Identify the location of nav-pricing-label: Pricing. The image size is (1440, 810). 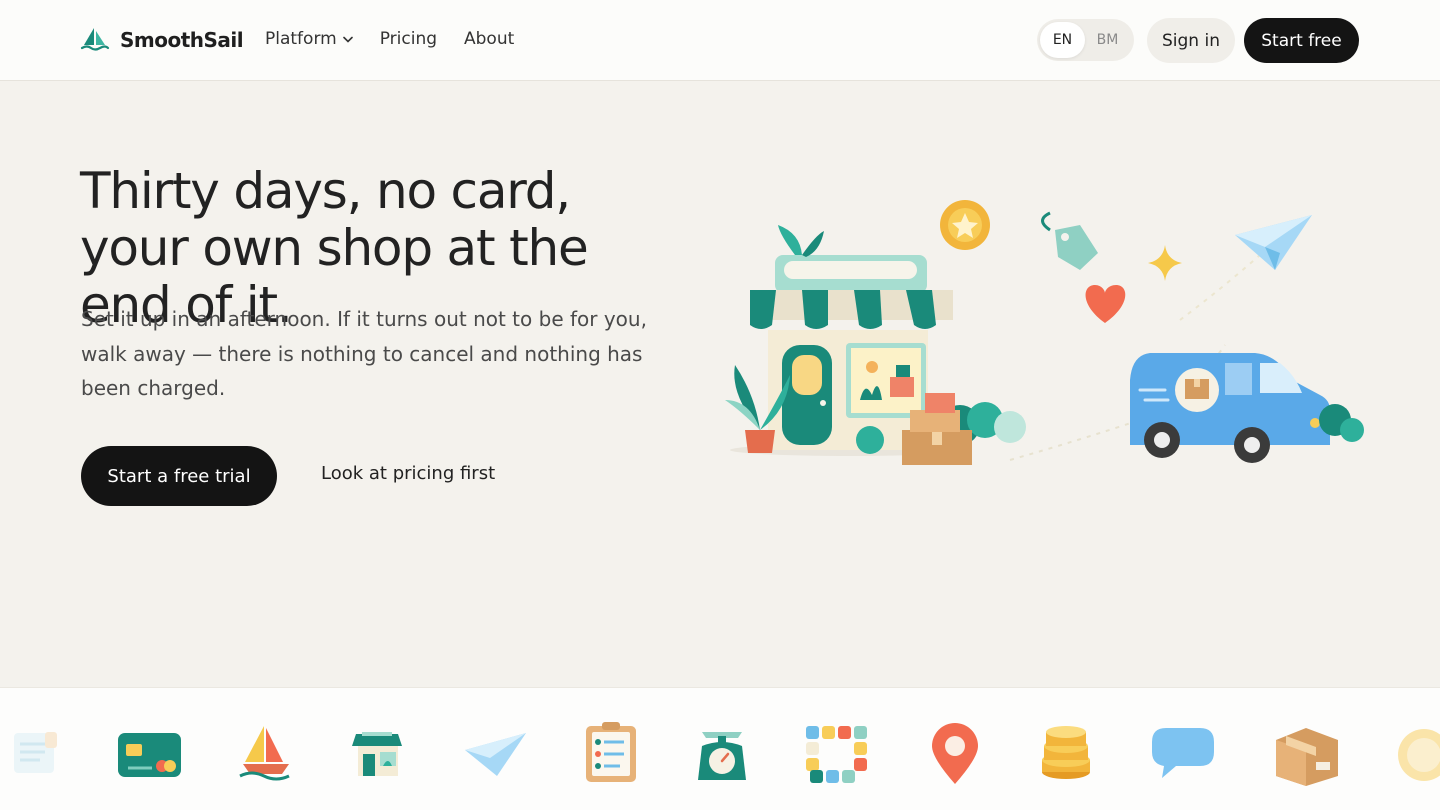
(408, 39).